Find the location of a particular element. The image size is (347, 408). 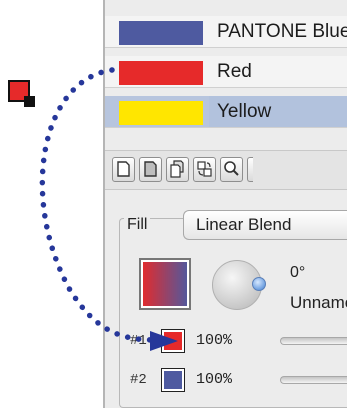

stop-index: #2 is located at coordinates (138, 380).